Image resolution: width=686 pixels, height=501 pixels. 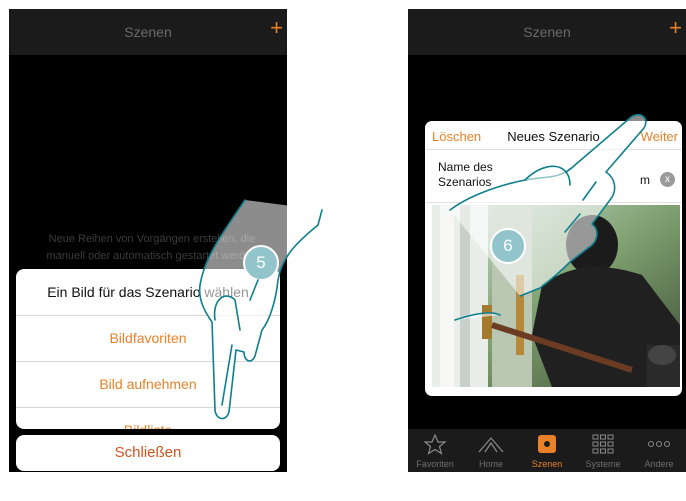 I want to click on tab-label: Szenen, so click(x=547, y=464).